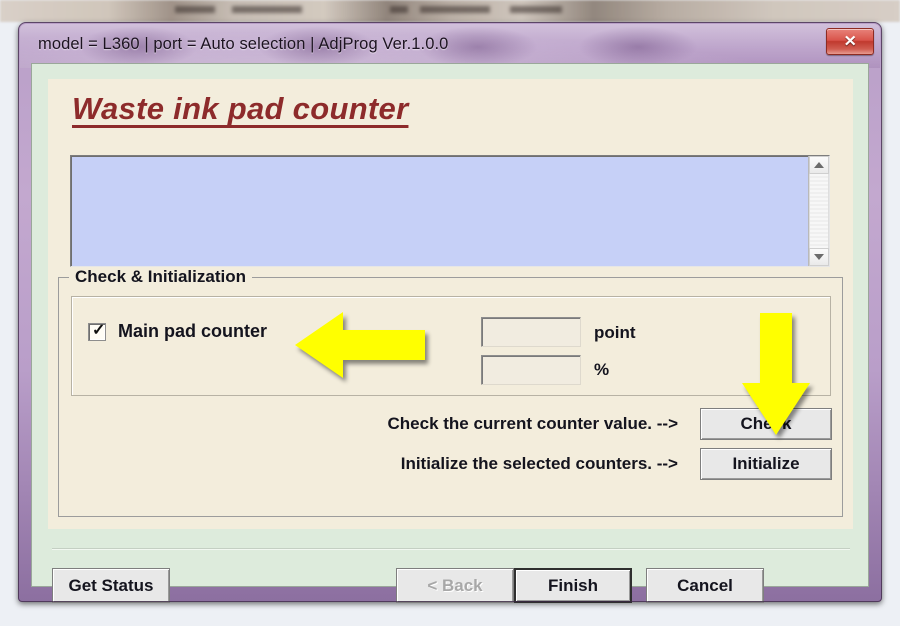  What do you see at coordinates (573, 585) in the screenshot?
I see `finish-button: Finish` at bounding box center [573, 585].